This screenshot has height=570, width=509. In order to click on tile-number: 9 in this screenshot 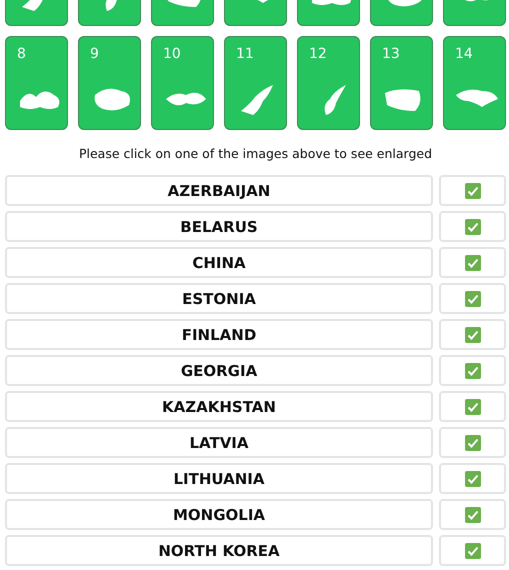, I will do `click(94, 54)`.